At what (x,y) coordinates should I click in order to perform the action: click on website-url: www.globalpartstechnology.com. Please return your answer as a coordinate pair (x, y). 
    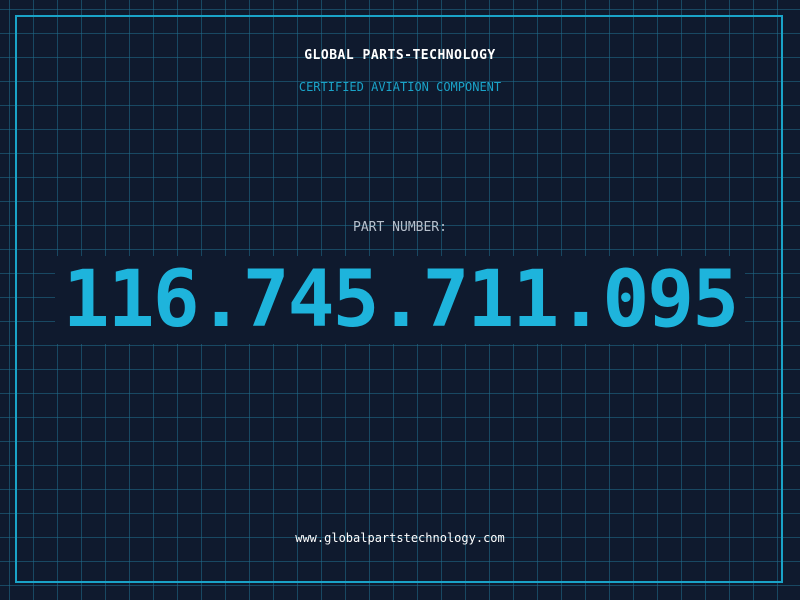
    Looking at the image, I should click on (400, 538).